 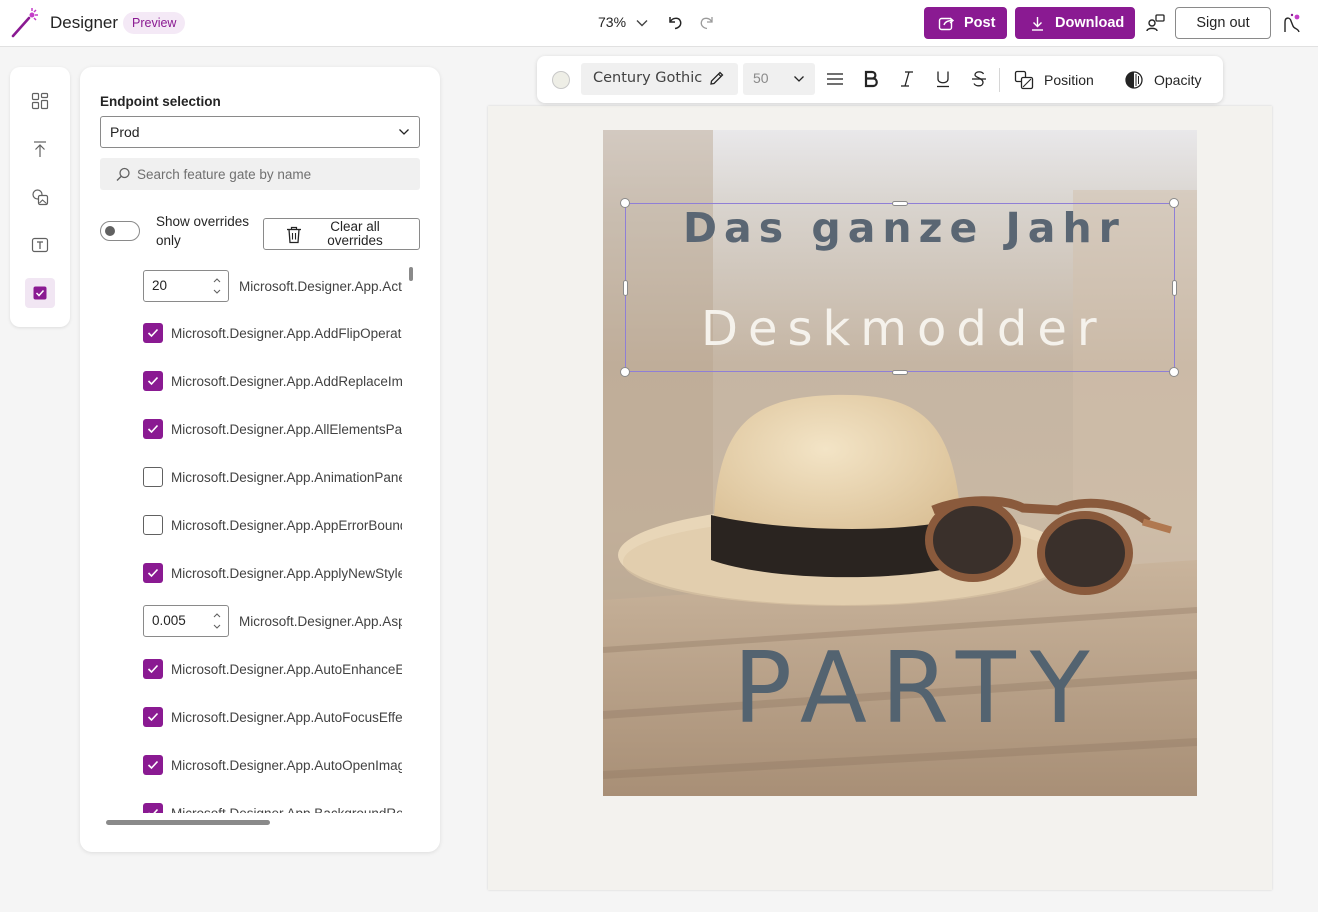 What do you see at coordinates (154, 23) in the screenshot?
I see `preview-badge: Preview` at bounding box center [154, 23].